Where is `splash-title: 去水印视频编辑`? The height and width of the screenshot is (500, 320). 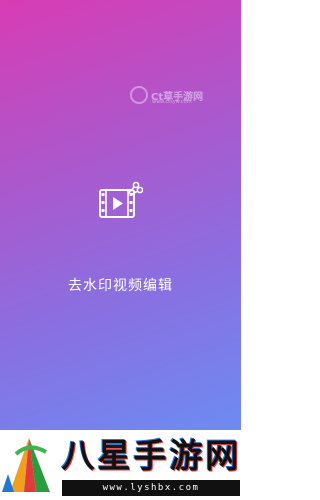
splash-title: 去水印视频编辑 is located at coordinates (120, 286).